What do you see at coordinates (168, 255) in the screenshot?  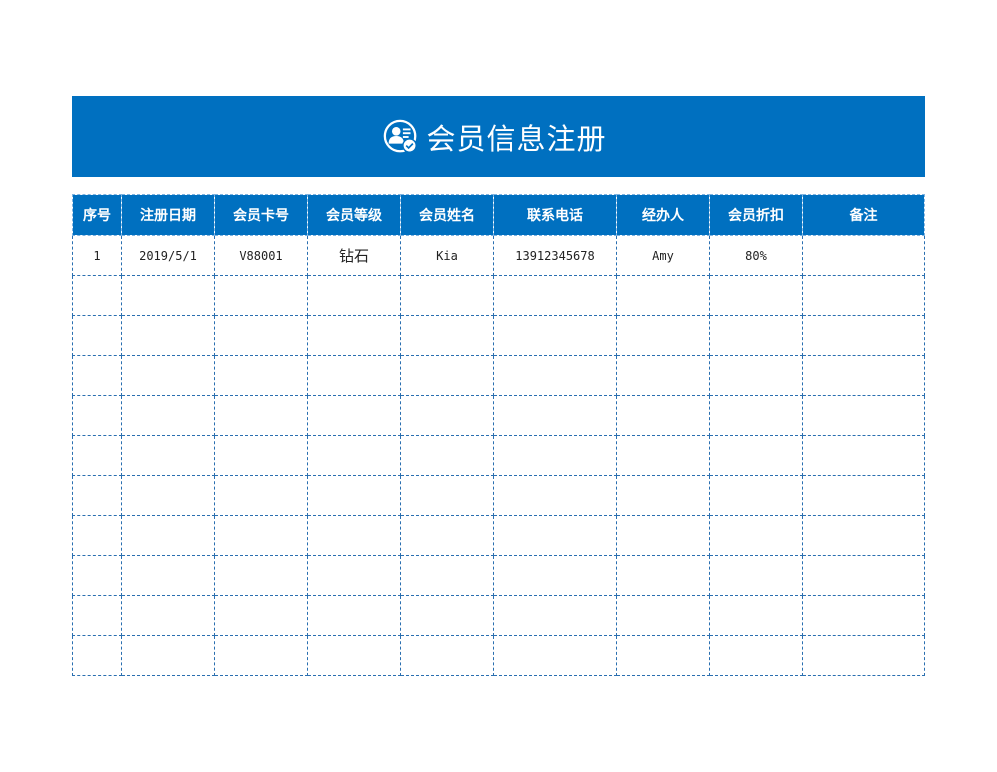 I see `cell-col-reg-date: 2019/5/1` at bounding box center [168, 255].